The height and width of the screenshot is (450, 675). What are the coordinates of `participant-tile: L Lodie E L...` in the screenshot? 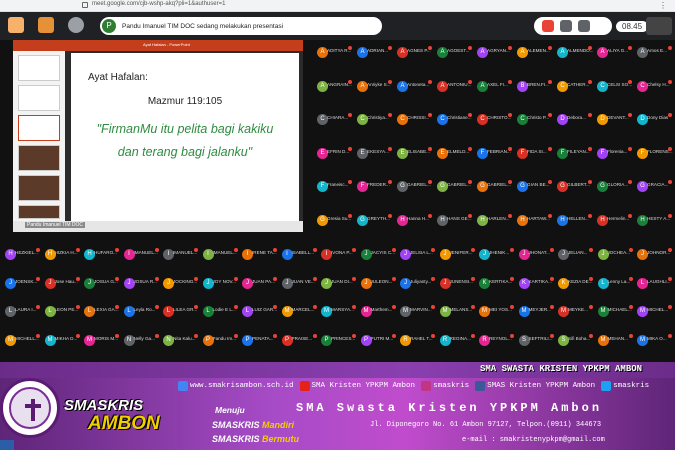 It's located at (220, 318).